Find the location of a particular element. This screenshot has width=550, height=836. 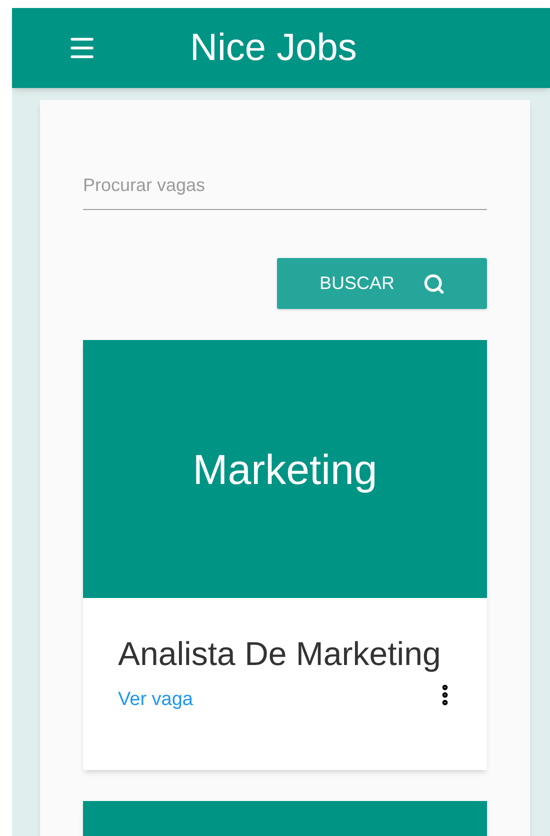

search-button: BUSCAR is located at coordinates (382, 283).